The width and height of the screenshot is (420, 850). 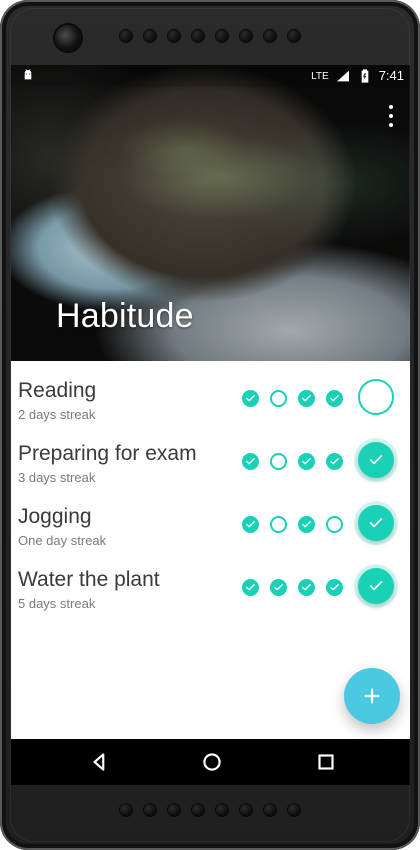 What do you see at coordinates (57, 603) in the screenshot?
I see `habit-streak: 5 days streak` at bounding box center [57, 603].